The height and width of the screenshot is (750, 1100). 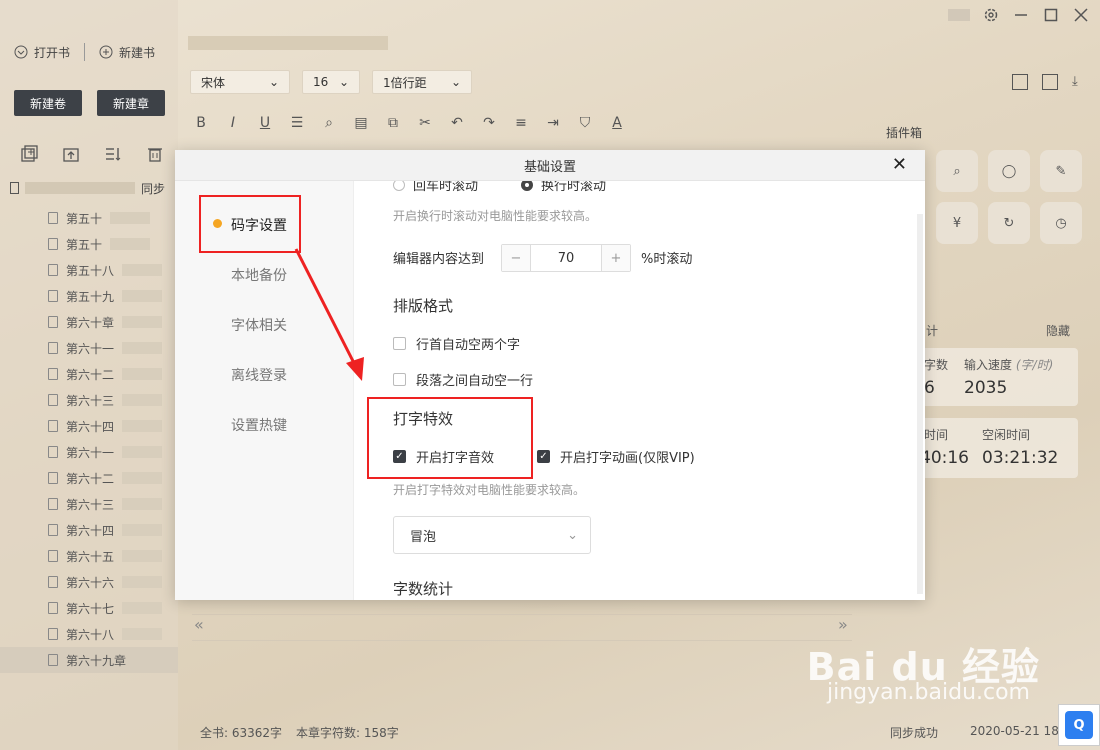 What do you see at coordinates (42, 52) in the screenshot?
I see `open-book-button: 打开书` at bounding box center [42, 52].